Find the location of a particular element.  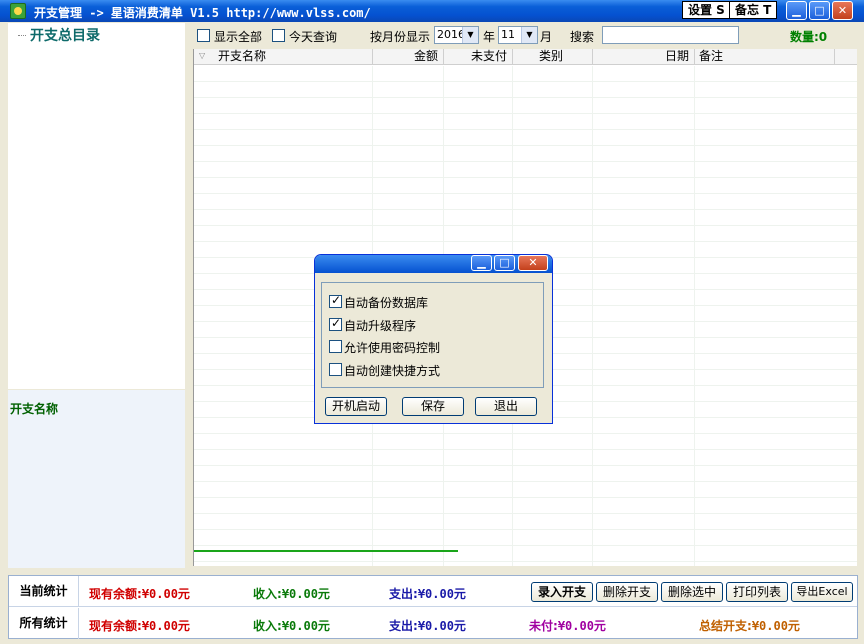

all-expense: 支出:¥0.00元 is located at coordinates (427, 625).